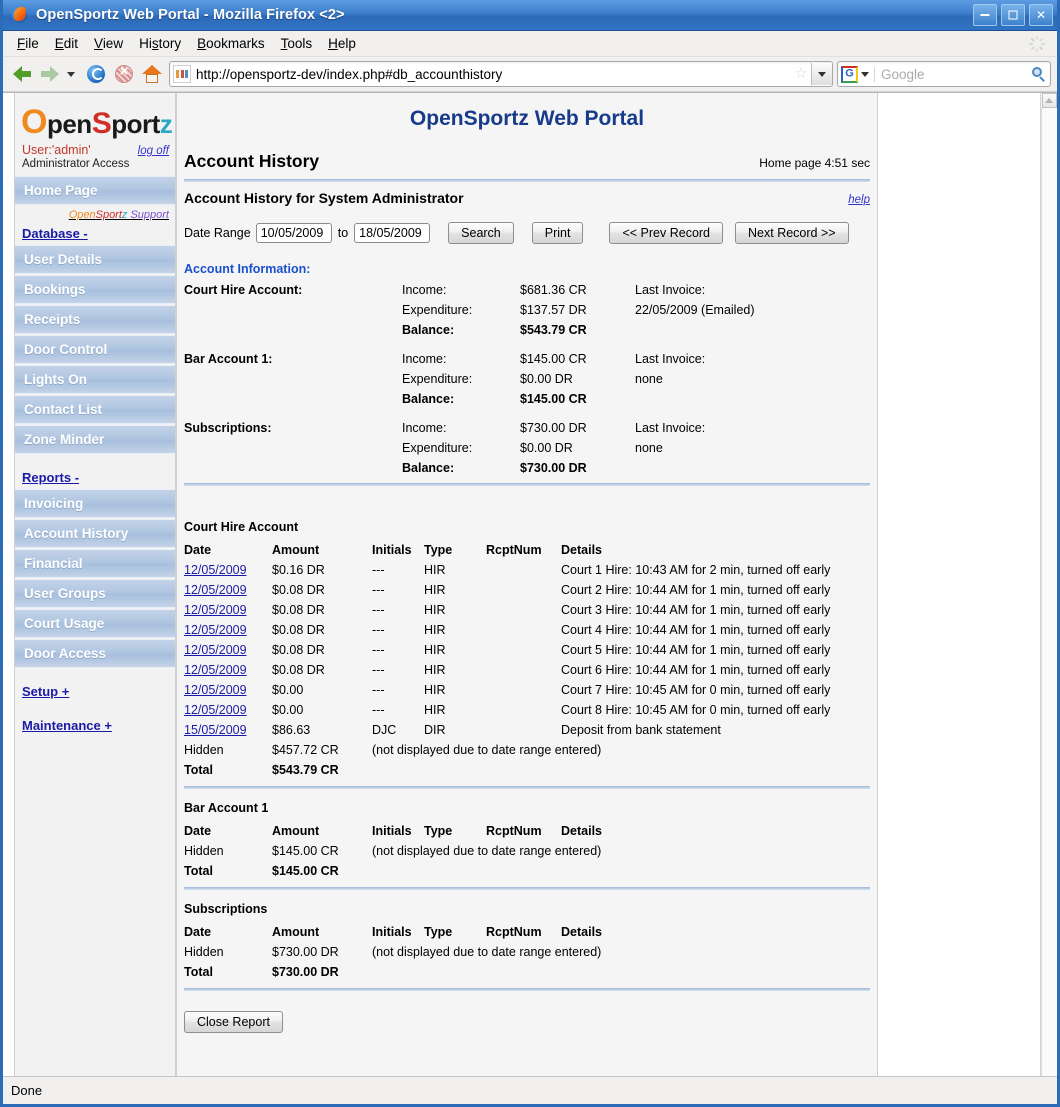 The height and width of the screenshot is (1107, 1060). I want to click on search-button: Search, so click(481, 233).